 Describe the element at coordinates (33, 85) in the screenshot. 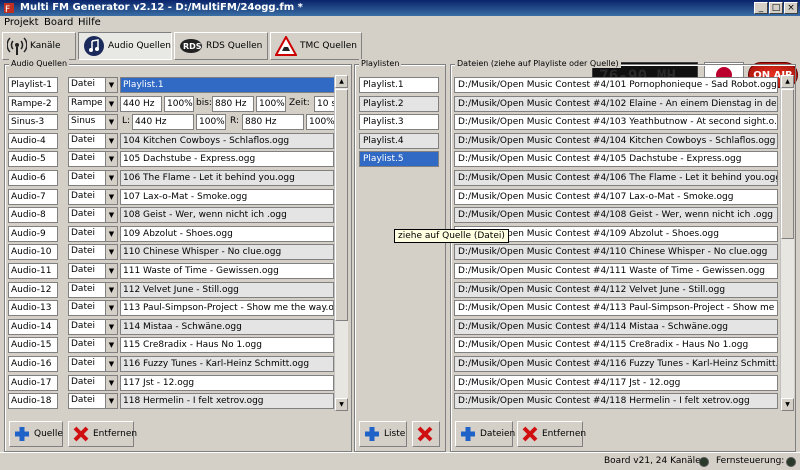

I see `source-name-field: Playlist-1` at that location.